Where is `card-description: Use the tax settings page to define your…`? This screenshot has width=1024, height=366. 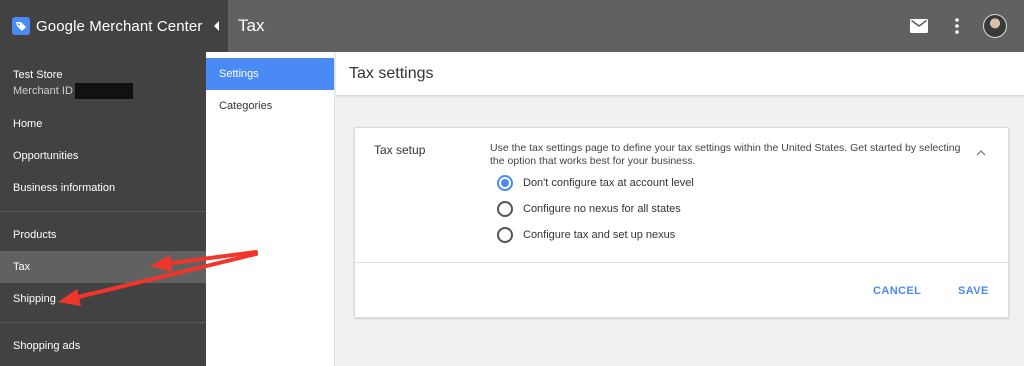
card-description: Use the tax settings page to define your… is located at coordinates (725, 154).